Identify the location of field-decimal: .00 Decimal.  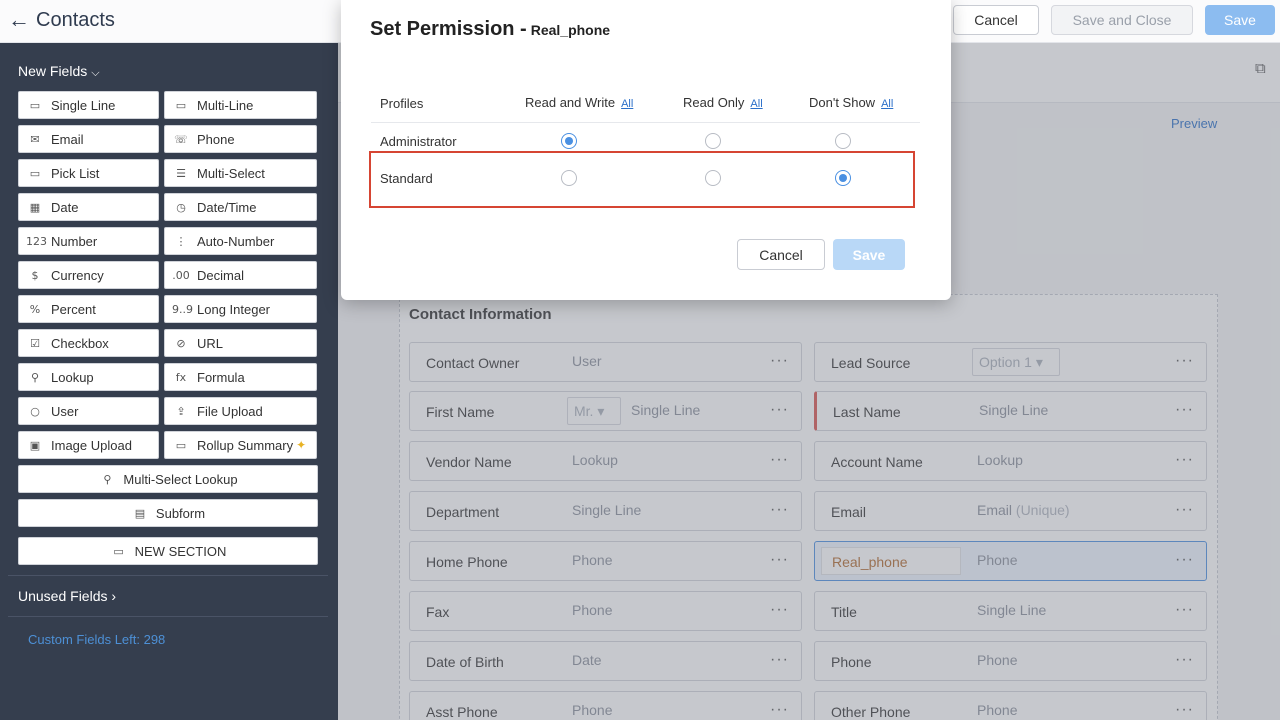
(240, 275).